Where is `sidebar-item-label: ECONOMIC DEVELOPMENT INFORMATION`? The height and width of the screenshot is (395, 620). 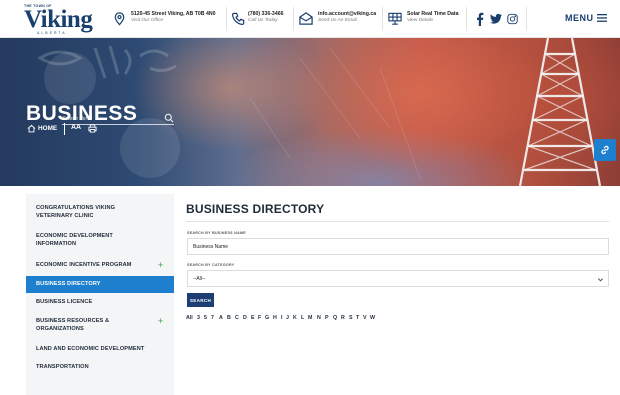
sidebar-item-label: ECONOMIC DEVELOPMENT INFORMATION is located at coordinates (74, 240).